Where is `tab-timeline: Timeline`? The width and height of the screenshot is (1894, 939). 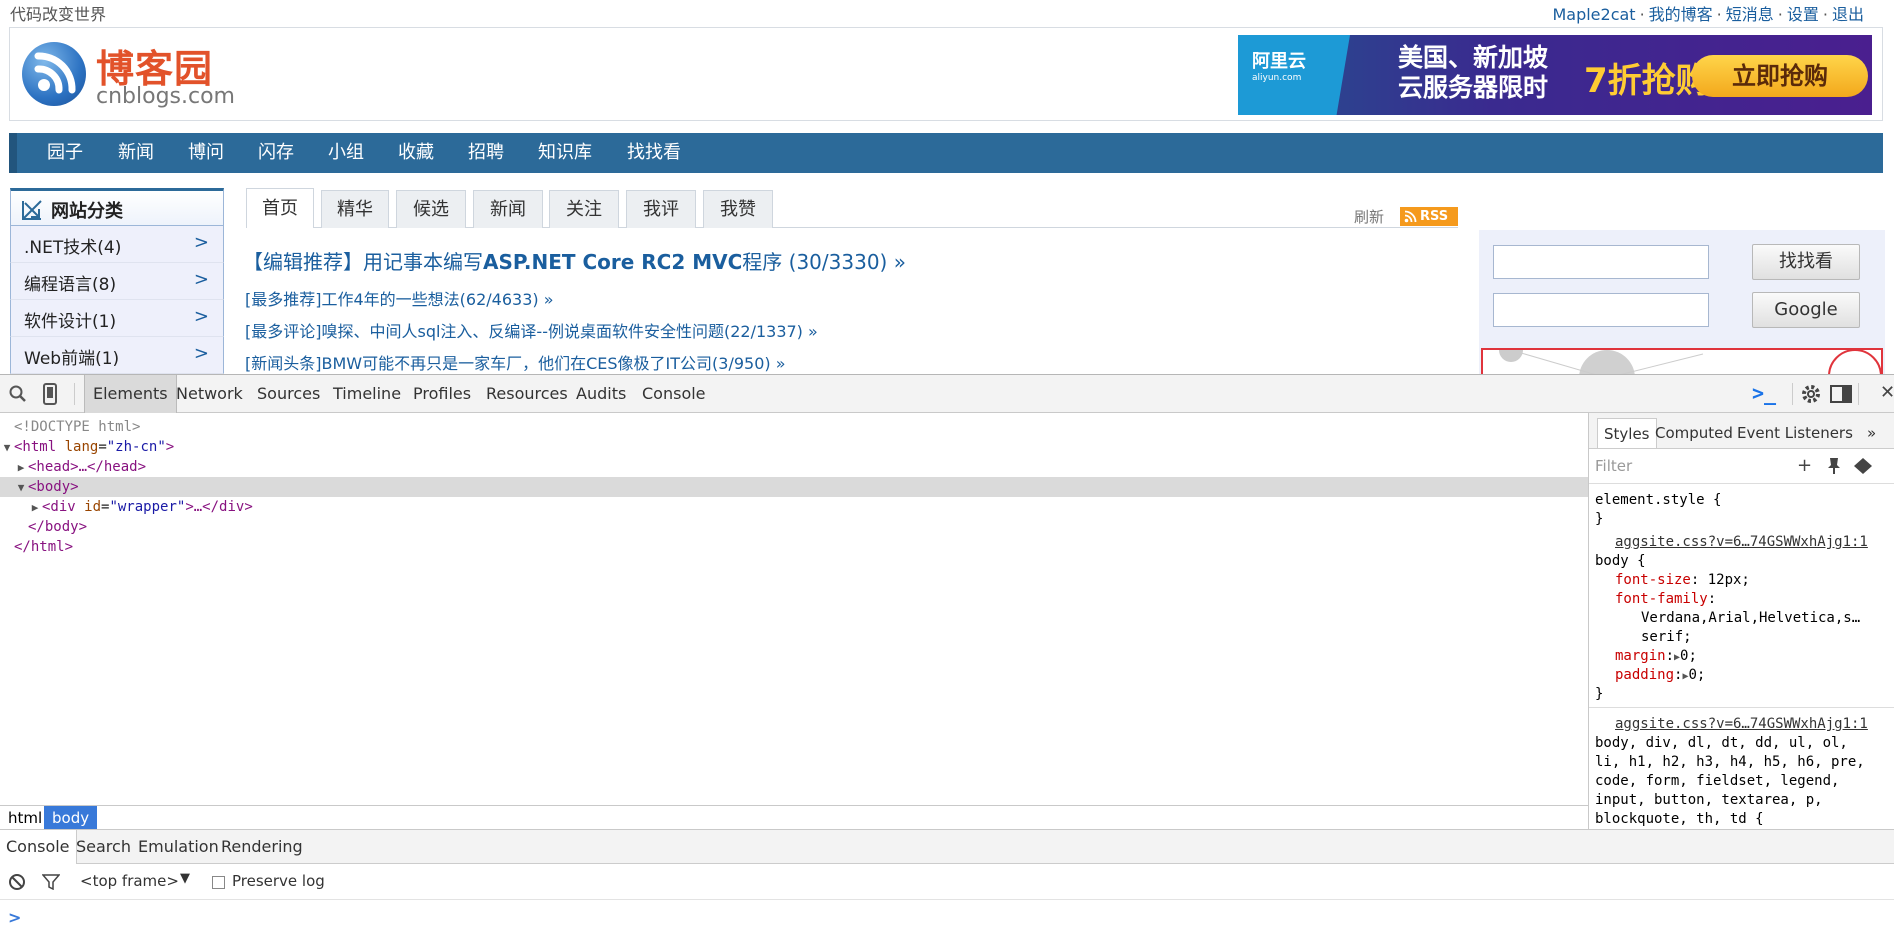 tab-timeline: Timeline is located at coordinates (367, 394).